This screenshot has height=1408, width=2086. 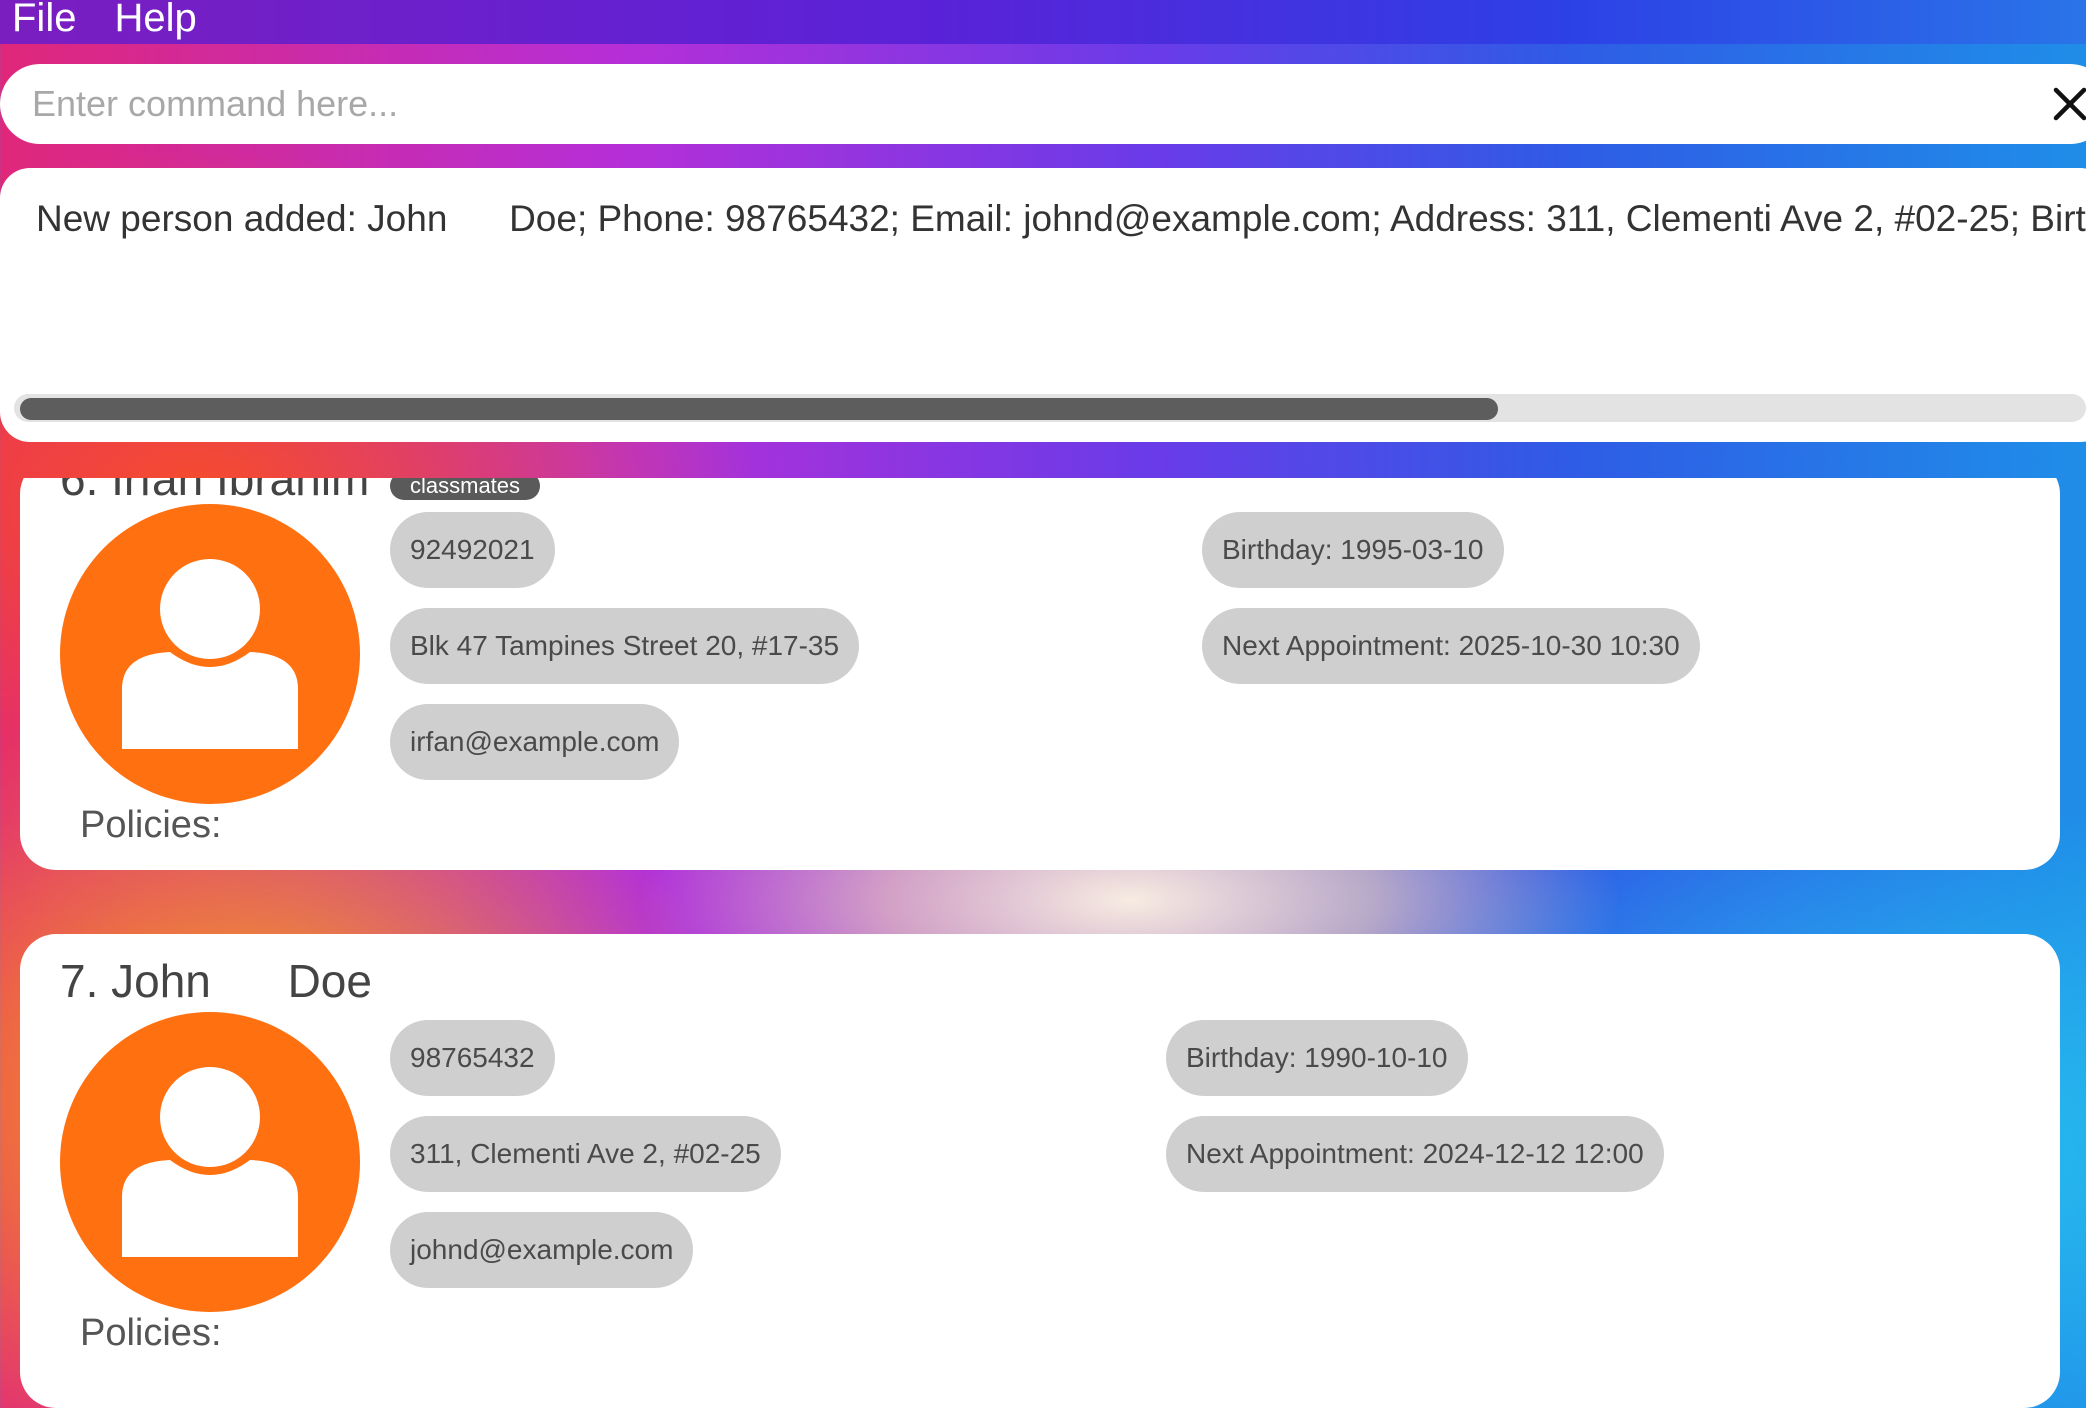 I want to click on address-chip: Blk 47 Tampines Street 20, #17-35, so click(x=625, y=646).